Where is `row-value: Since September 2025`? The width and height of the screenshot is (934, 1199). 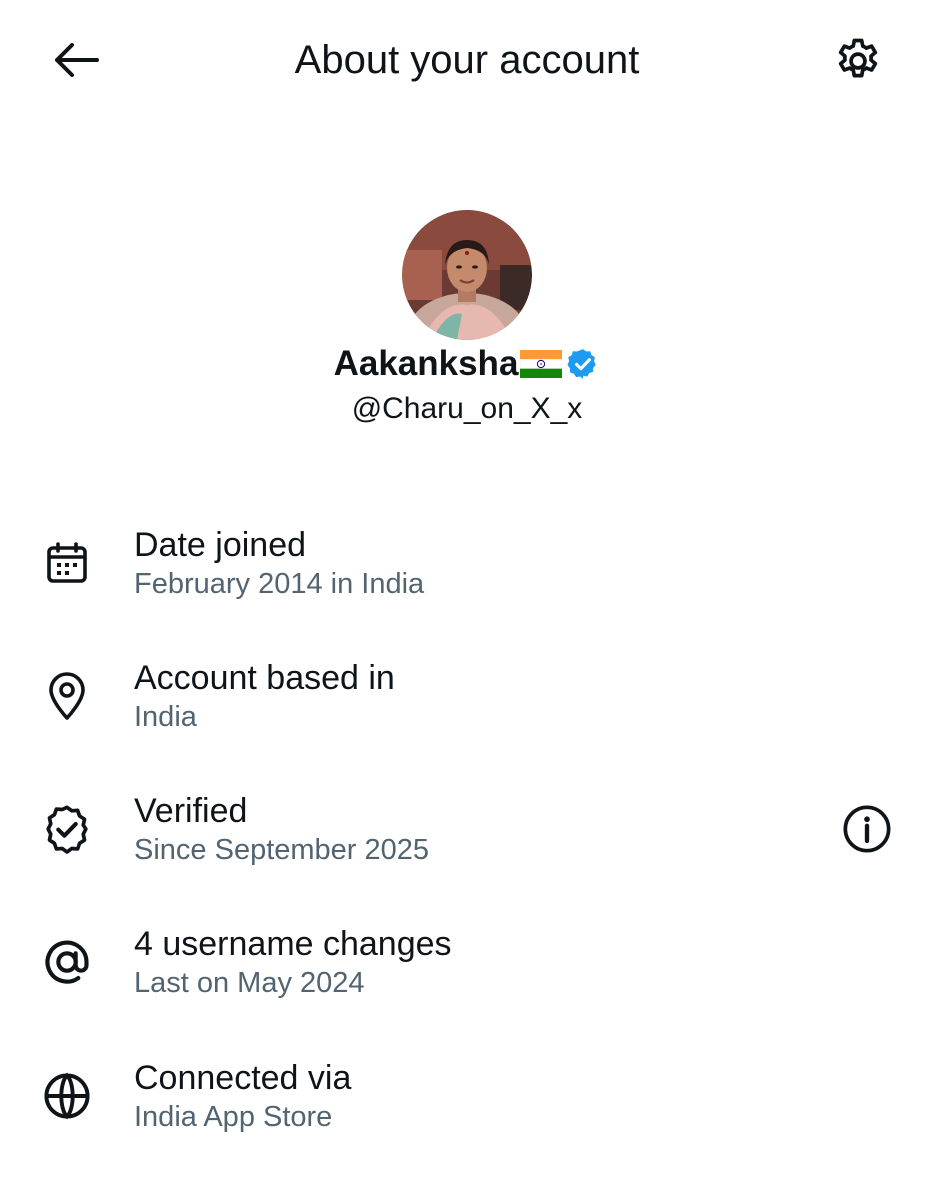 row-value: Since September 2025 is located at coordinates (282, 850).